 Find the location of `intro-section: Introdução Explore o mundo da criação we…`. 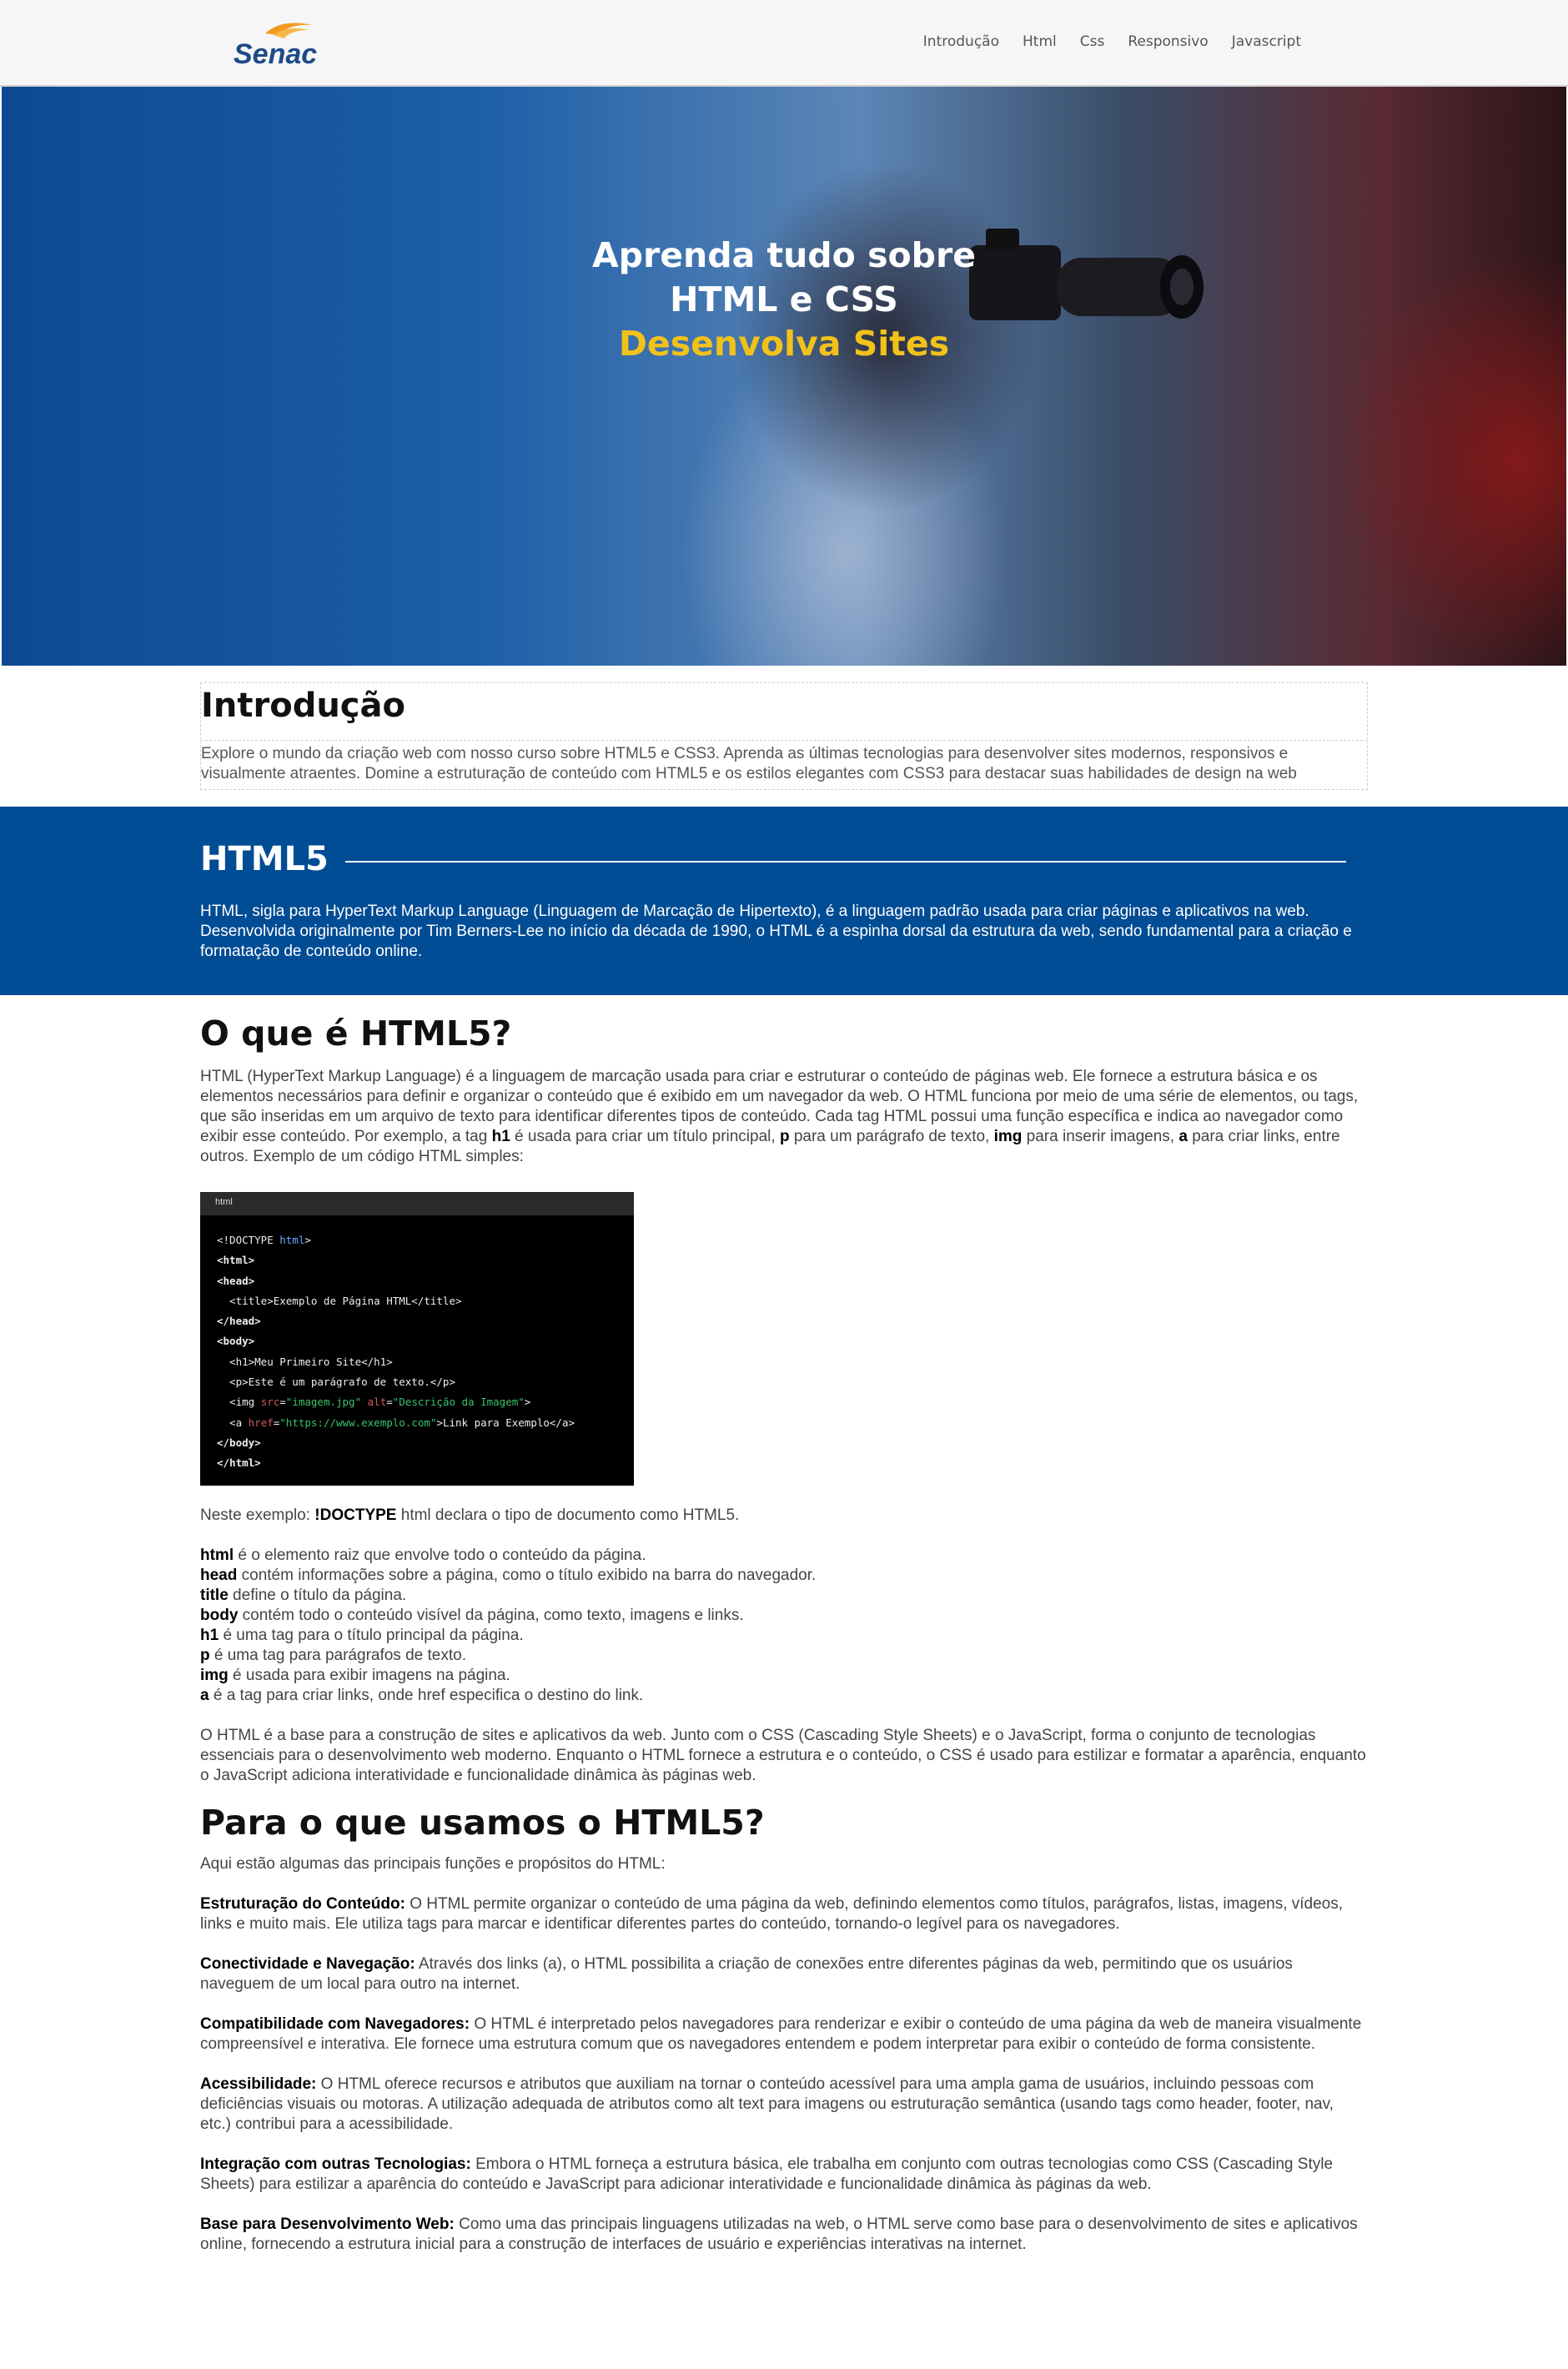

intro-section: Introdução Explore o mundo da criação we… is located at coordinates (784, 736).